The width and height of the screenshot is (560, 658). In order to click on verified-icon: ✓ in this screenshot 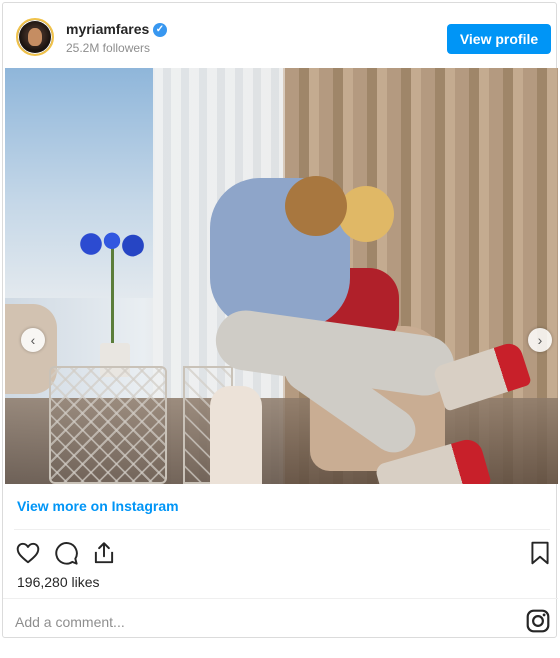, I will do `click(160, 30)`.